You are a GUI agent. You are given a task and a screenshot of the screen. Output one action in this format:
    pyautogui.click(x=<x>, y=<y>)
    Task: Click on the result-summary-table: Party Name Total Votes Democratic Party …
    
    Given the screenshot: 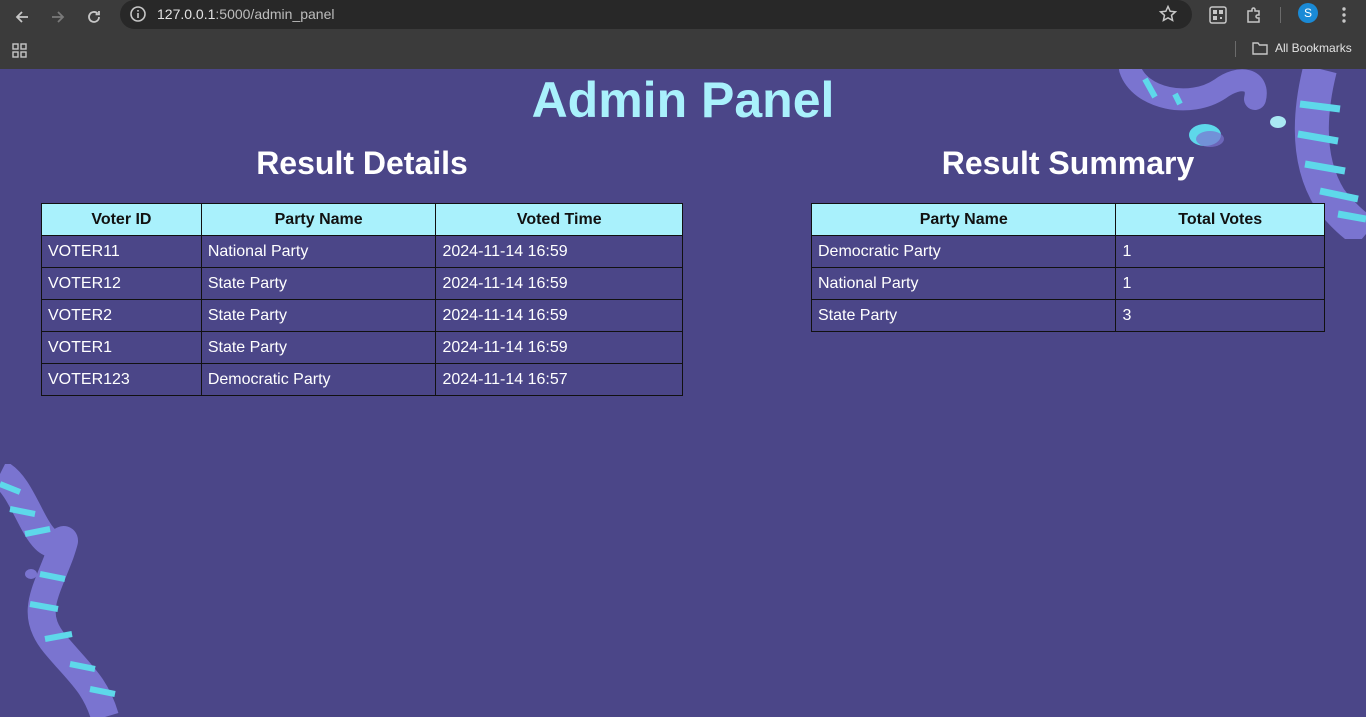 What is the action you would take?
    pyautogui.click(x=1067, y=267)
    